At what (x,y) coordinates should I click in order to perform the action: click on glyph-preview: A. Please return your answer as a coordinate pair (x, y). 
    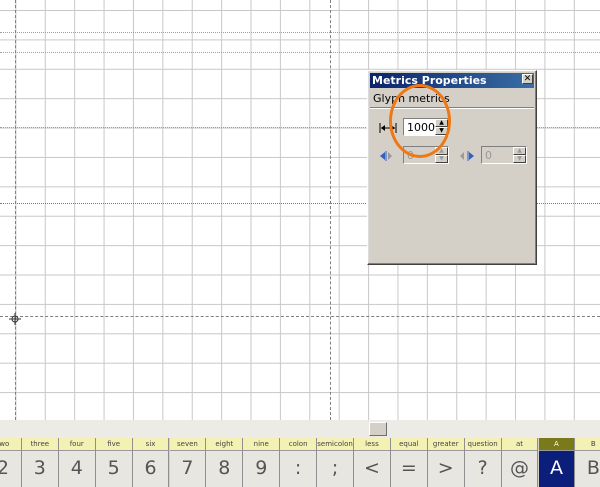
    Looking at the image, I should click on (556, 469).